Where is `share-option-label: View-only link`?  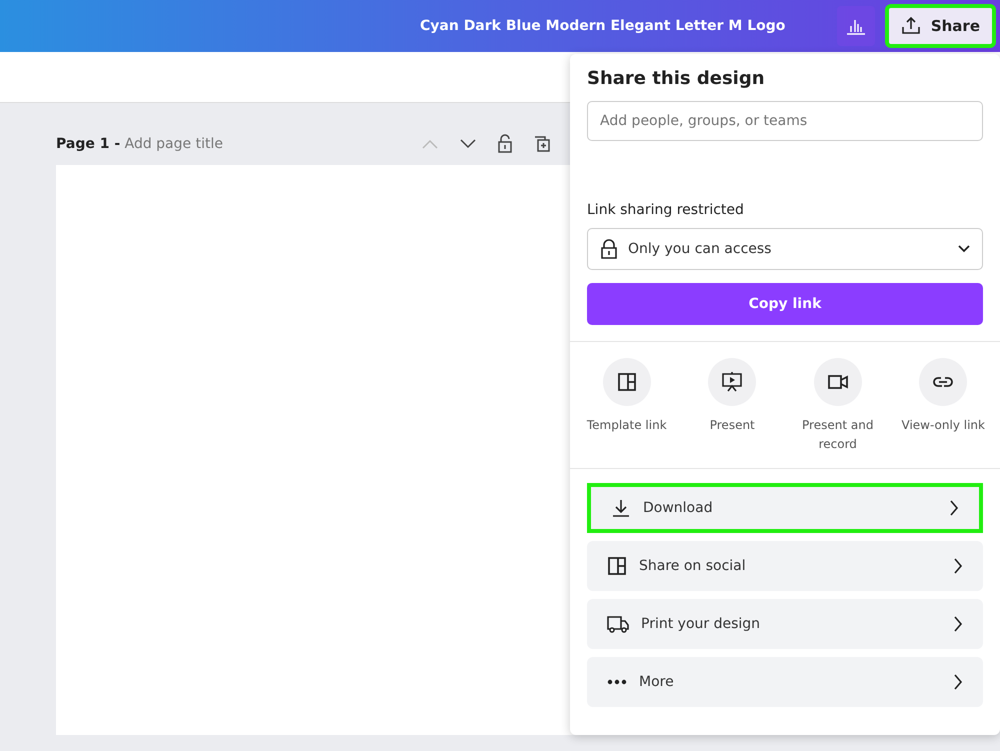 share-option-label: View-only link is located at coordinates (943, 425).